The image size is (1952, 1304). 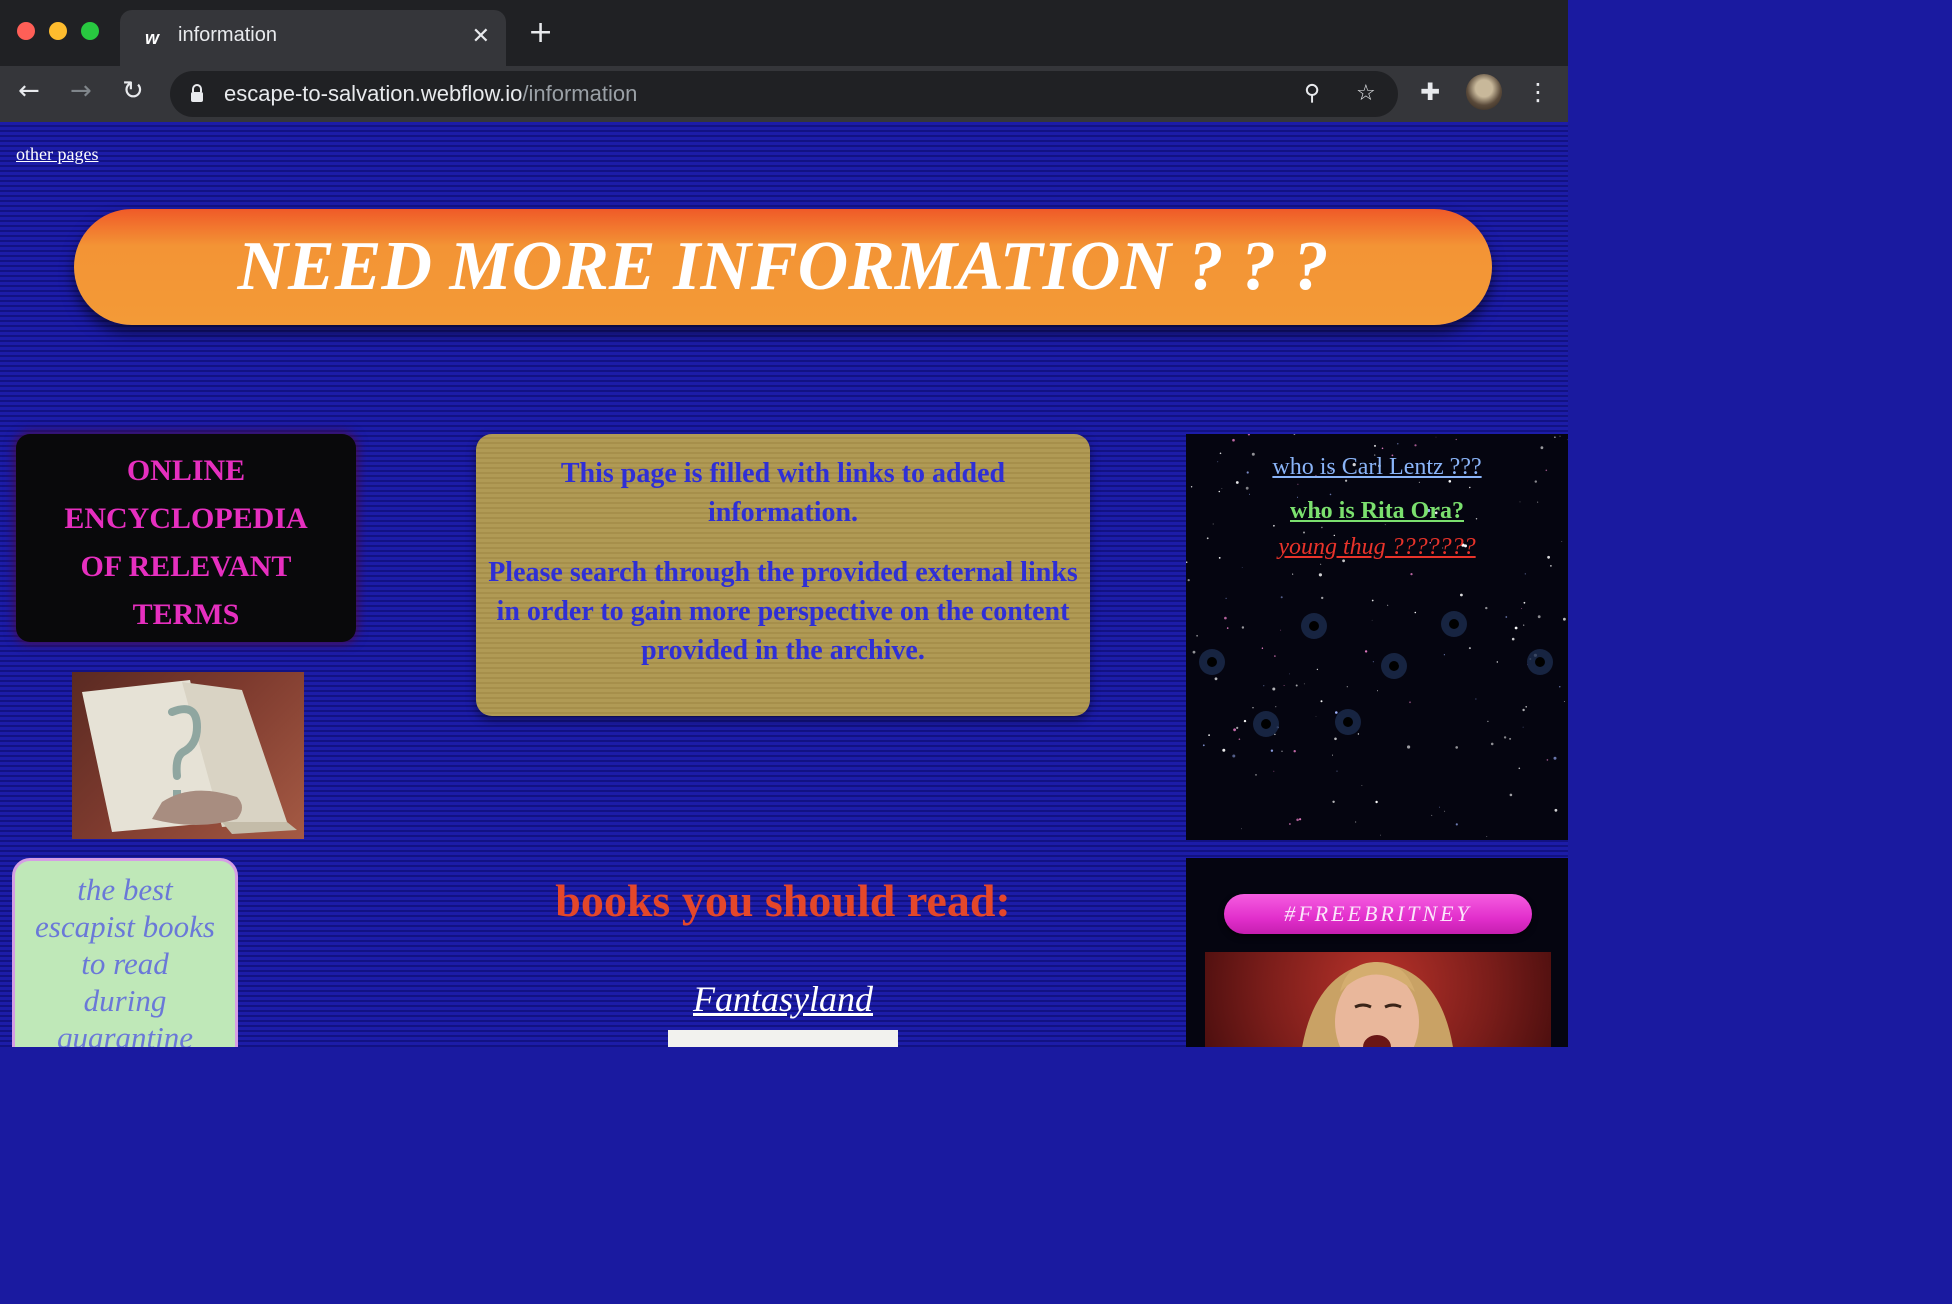 I want to click on minimize-window-button, so click(x=58, y=31).